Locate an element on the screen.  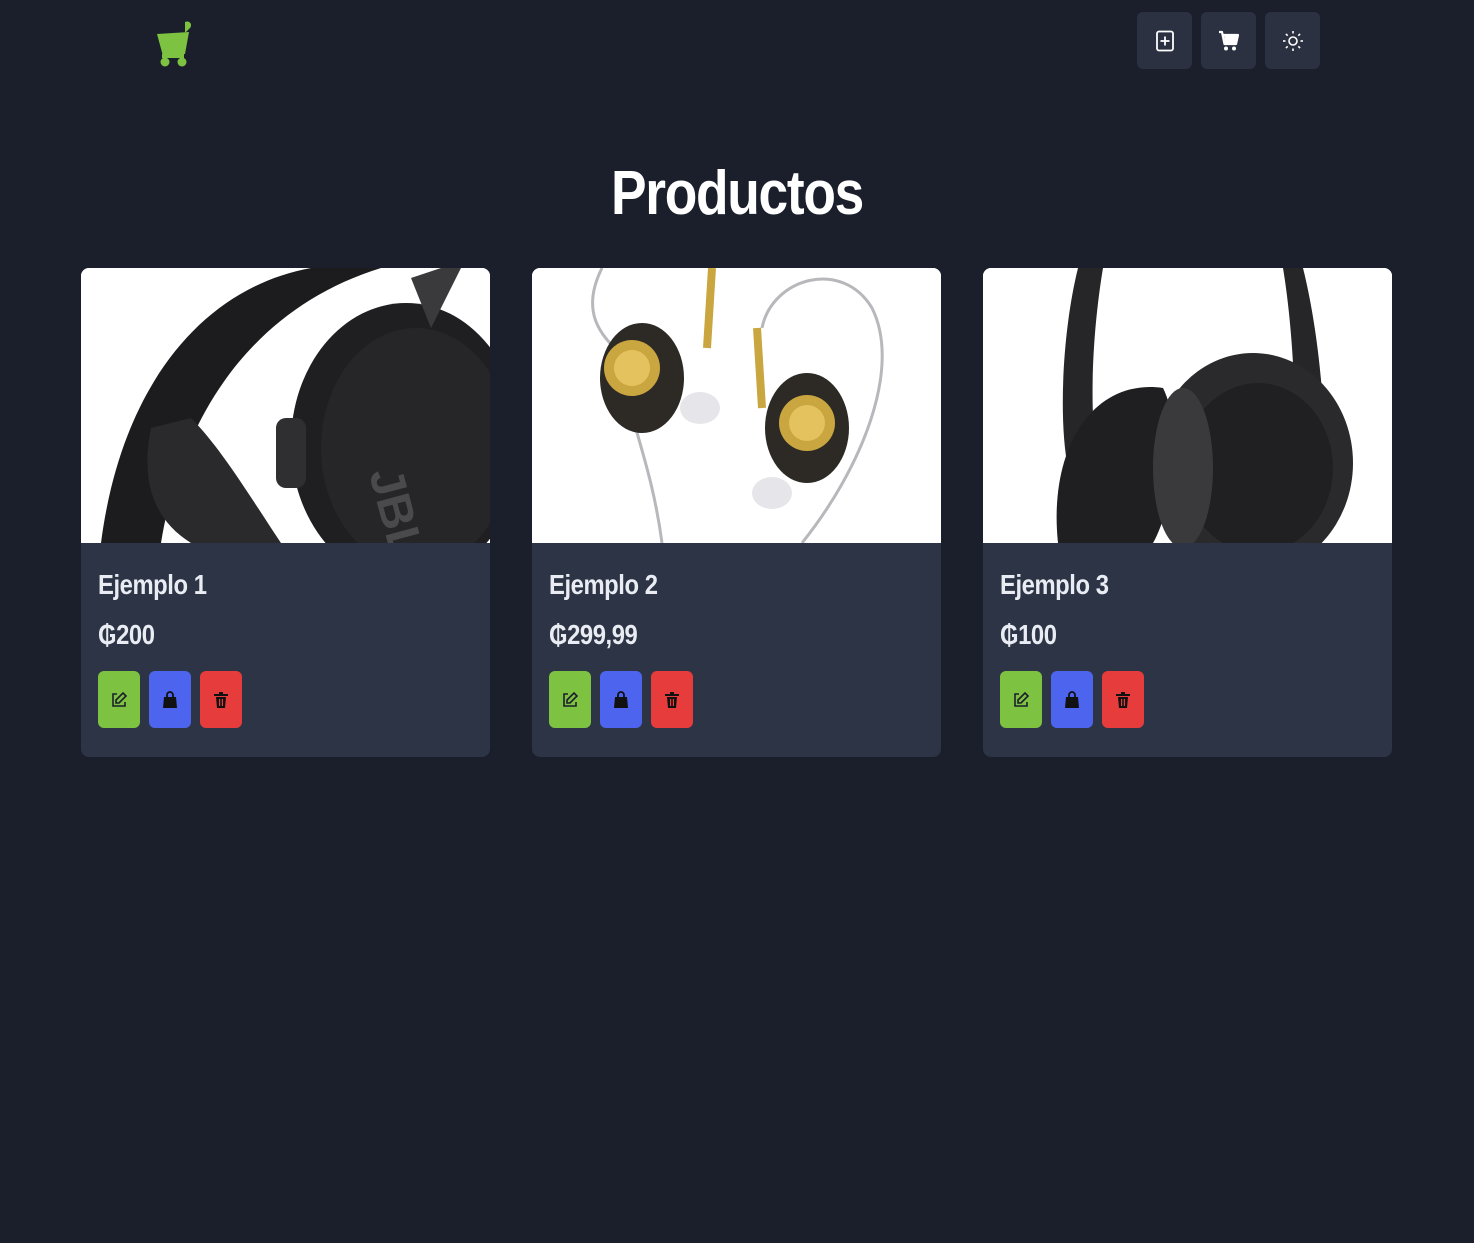
theme-toggle-button is located at coordinates (1292, 40).